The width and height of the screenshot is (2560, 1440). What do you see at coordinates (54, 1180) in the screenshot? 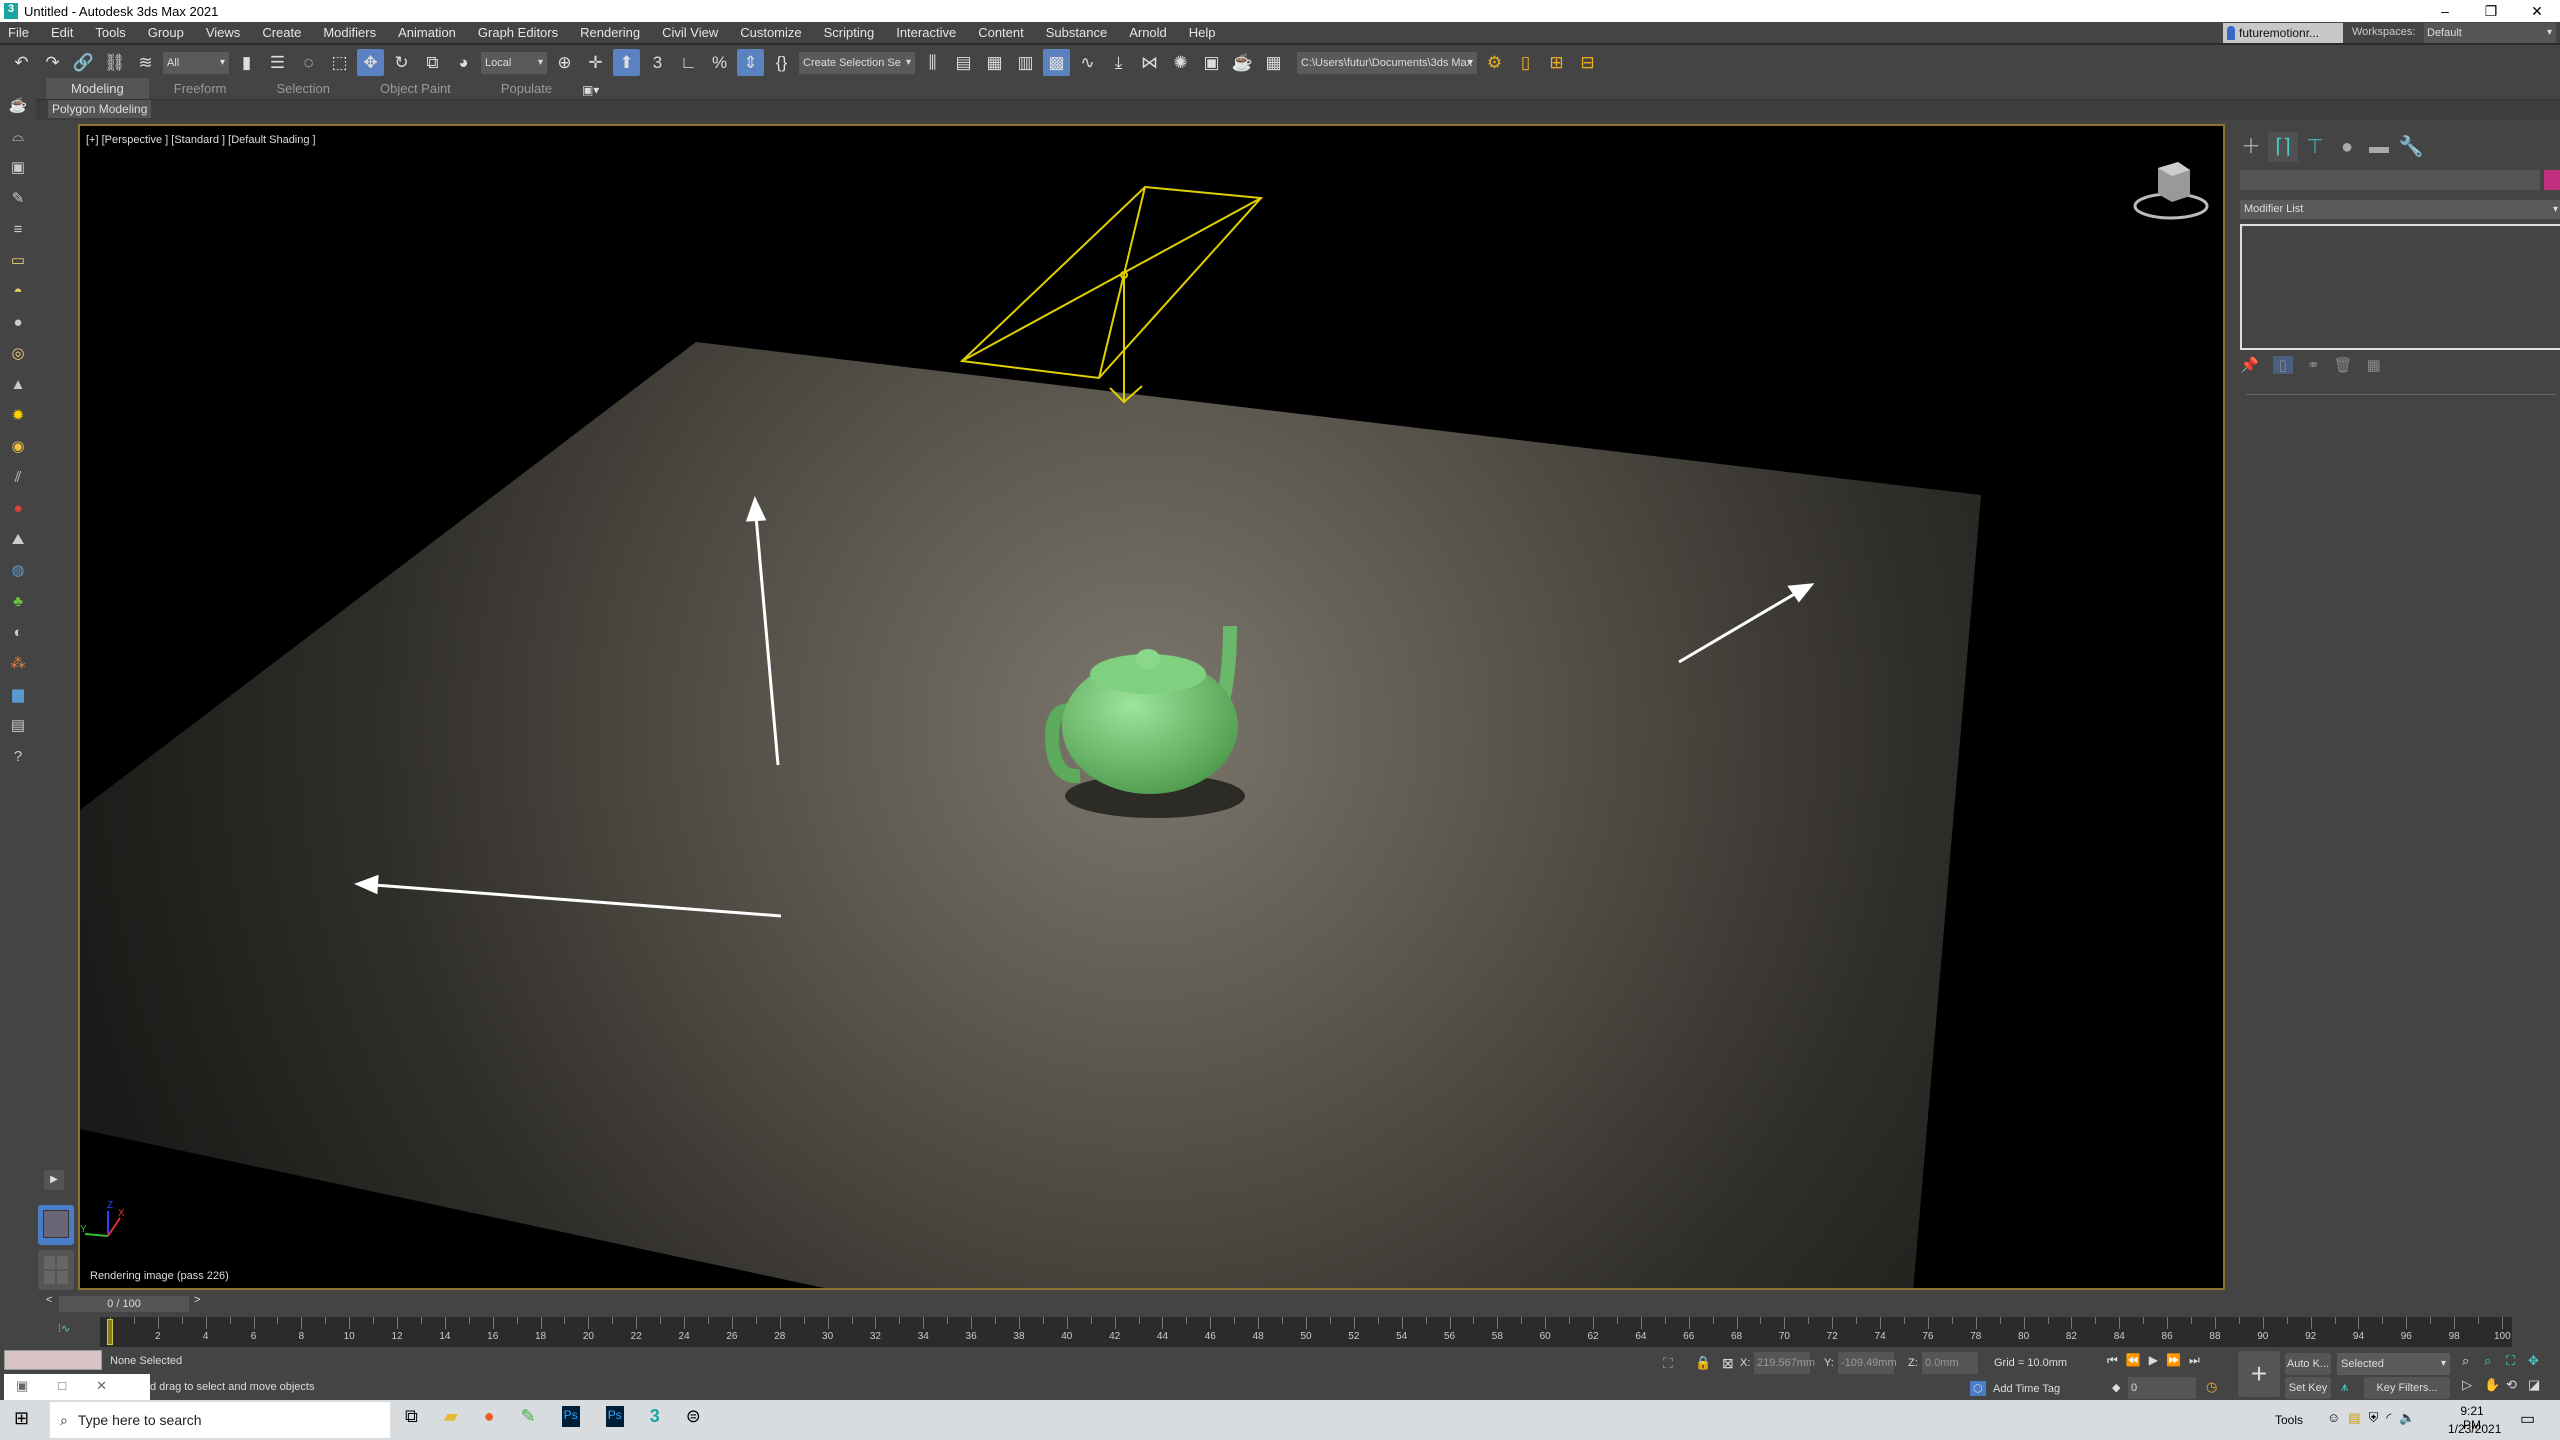
I see `expand-layouts-button: ▶` at bounding box center [54, 1180].